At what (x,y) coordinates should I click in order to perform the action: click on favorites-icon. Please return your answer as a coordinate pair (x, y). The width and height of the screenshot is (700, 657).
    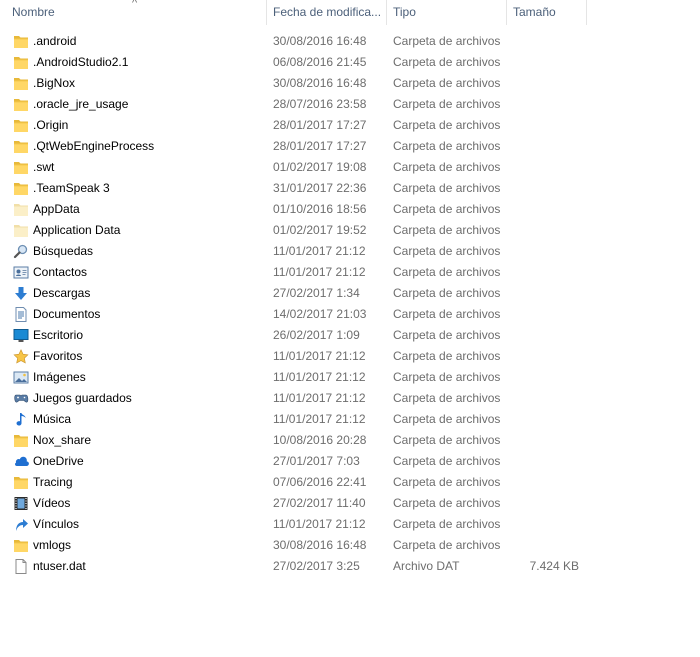
    Looking at the image, I should click on (21, 356).